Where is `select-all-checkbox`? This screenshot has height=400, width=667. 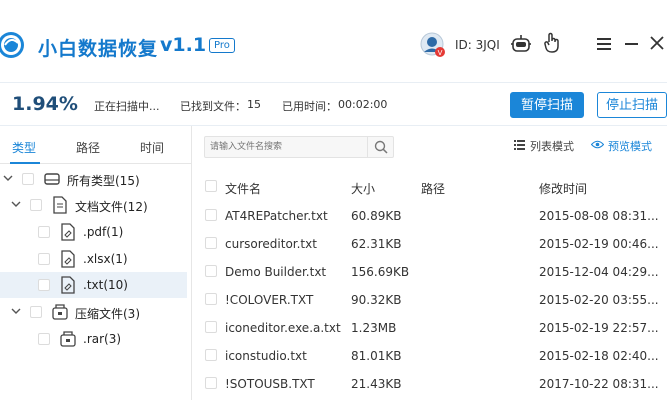
select-all-checkbox is located at coordinates (211, 186).